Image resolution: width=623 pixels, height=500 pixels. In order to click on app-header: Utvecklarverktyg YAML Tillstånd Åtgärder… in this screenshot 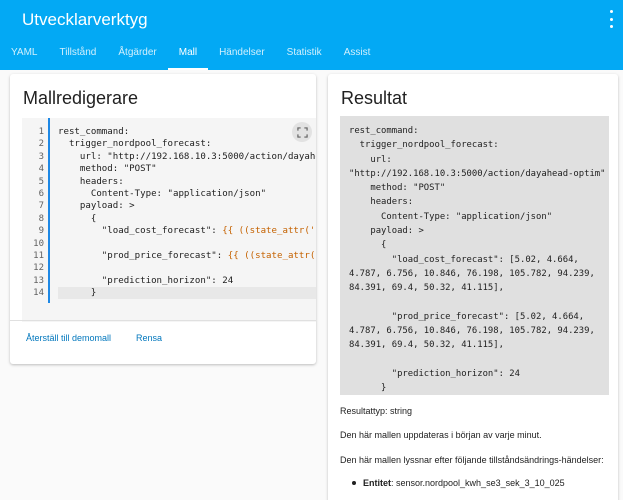, I will do `click(311, 35)`.